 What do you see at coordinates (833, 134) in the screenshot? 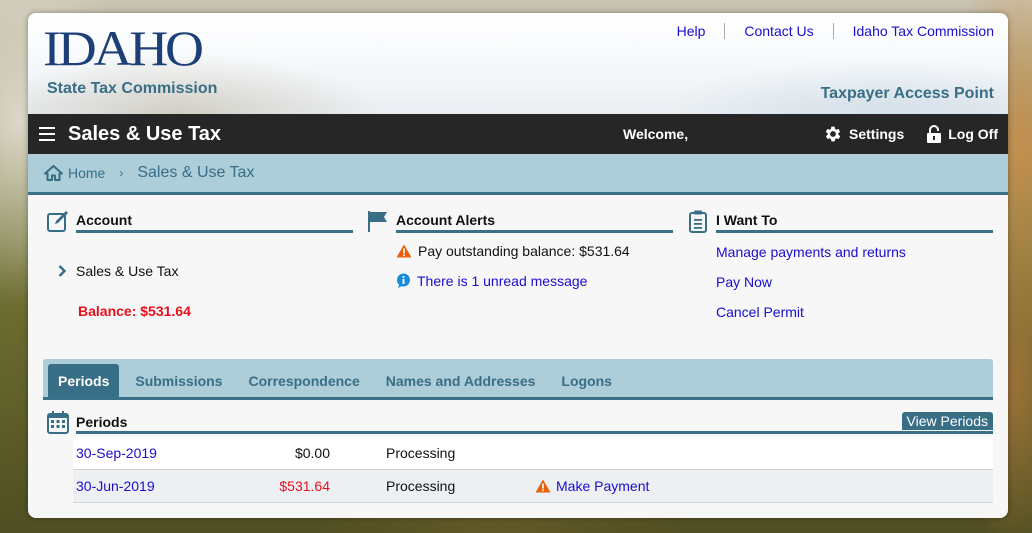
I see `gear-icon` at bounding box center [833, 134].